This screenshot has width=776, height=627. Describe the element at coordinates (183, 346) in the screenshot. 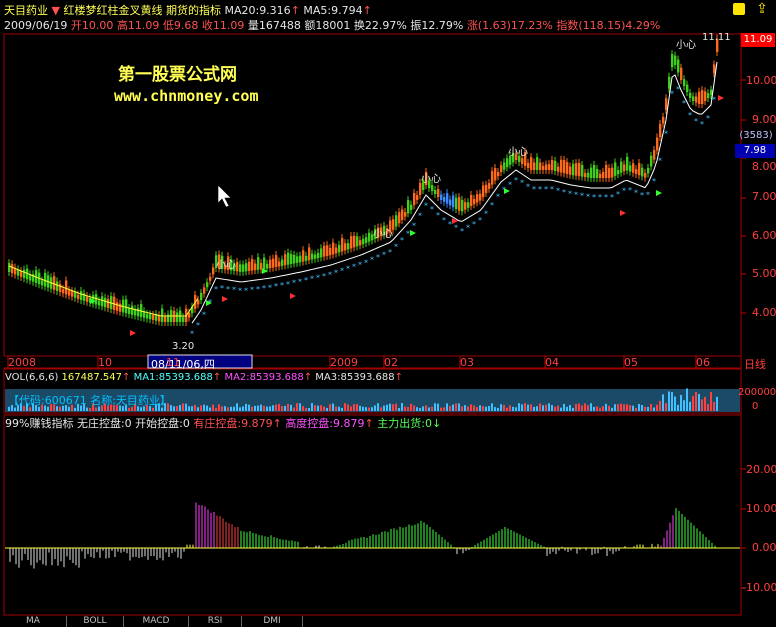

I see `low-price-label: 3.20` at that location.